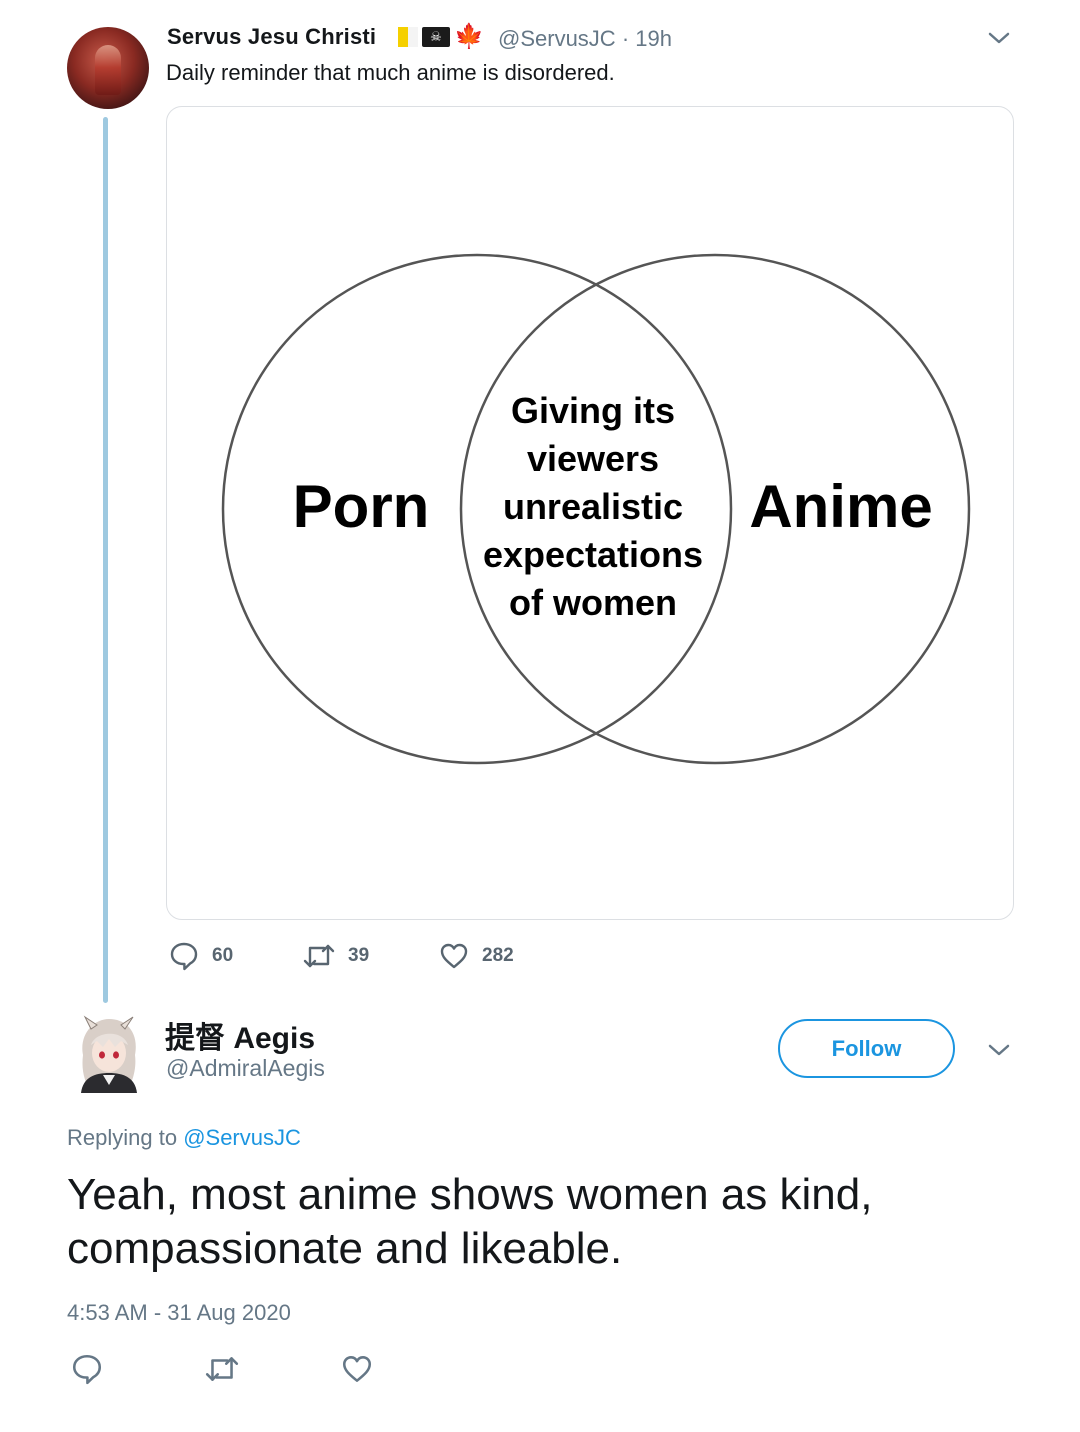 The width and height of the screenshot is (1080, 1432). Describe the element at coordinates (593, 506) in the screenshot. I see `venn-overlap-line: unrealistic` at that location.